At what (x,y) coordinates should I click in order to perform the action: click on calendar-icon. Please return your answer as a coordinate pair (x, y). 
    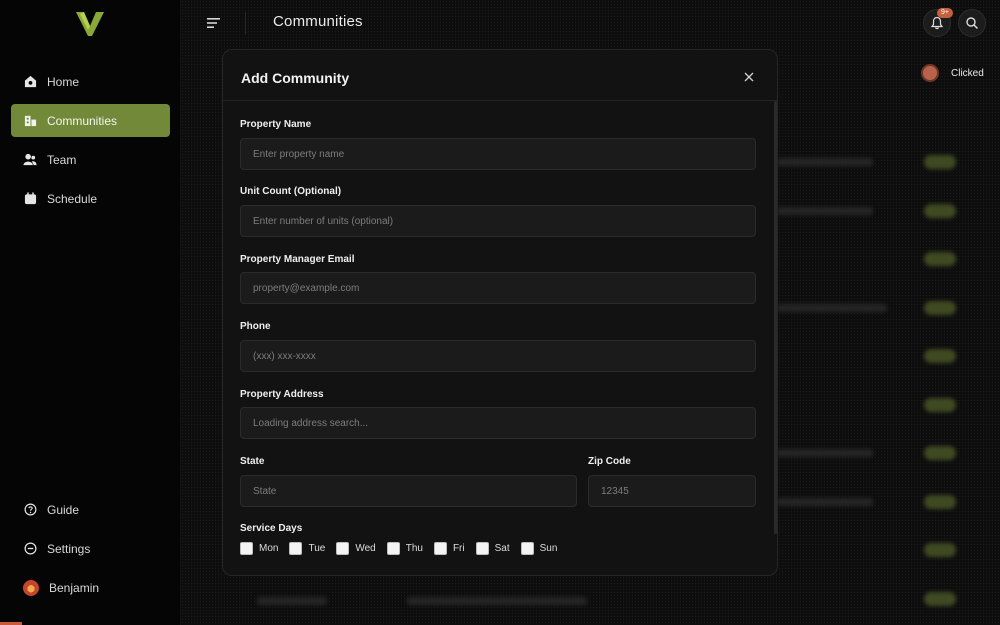
    Looking at the image, I should click on (30, 199).